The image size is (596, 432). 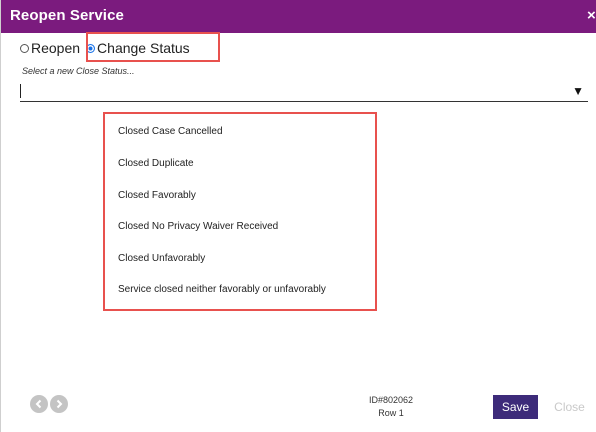 What do you see at coordinates (391, 407) in the screenshot?
I see `record-info: ID#802062 Row 1` at bounding box center [391, 407].